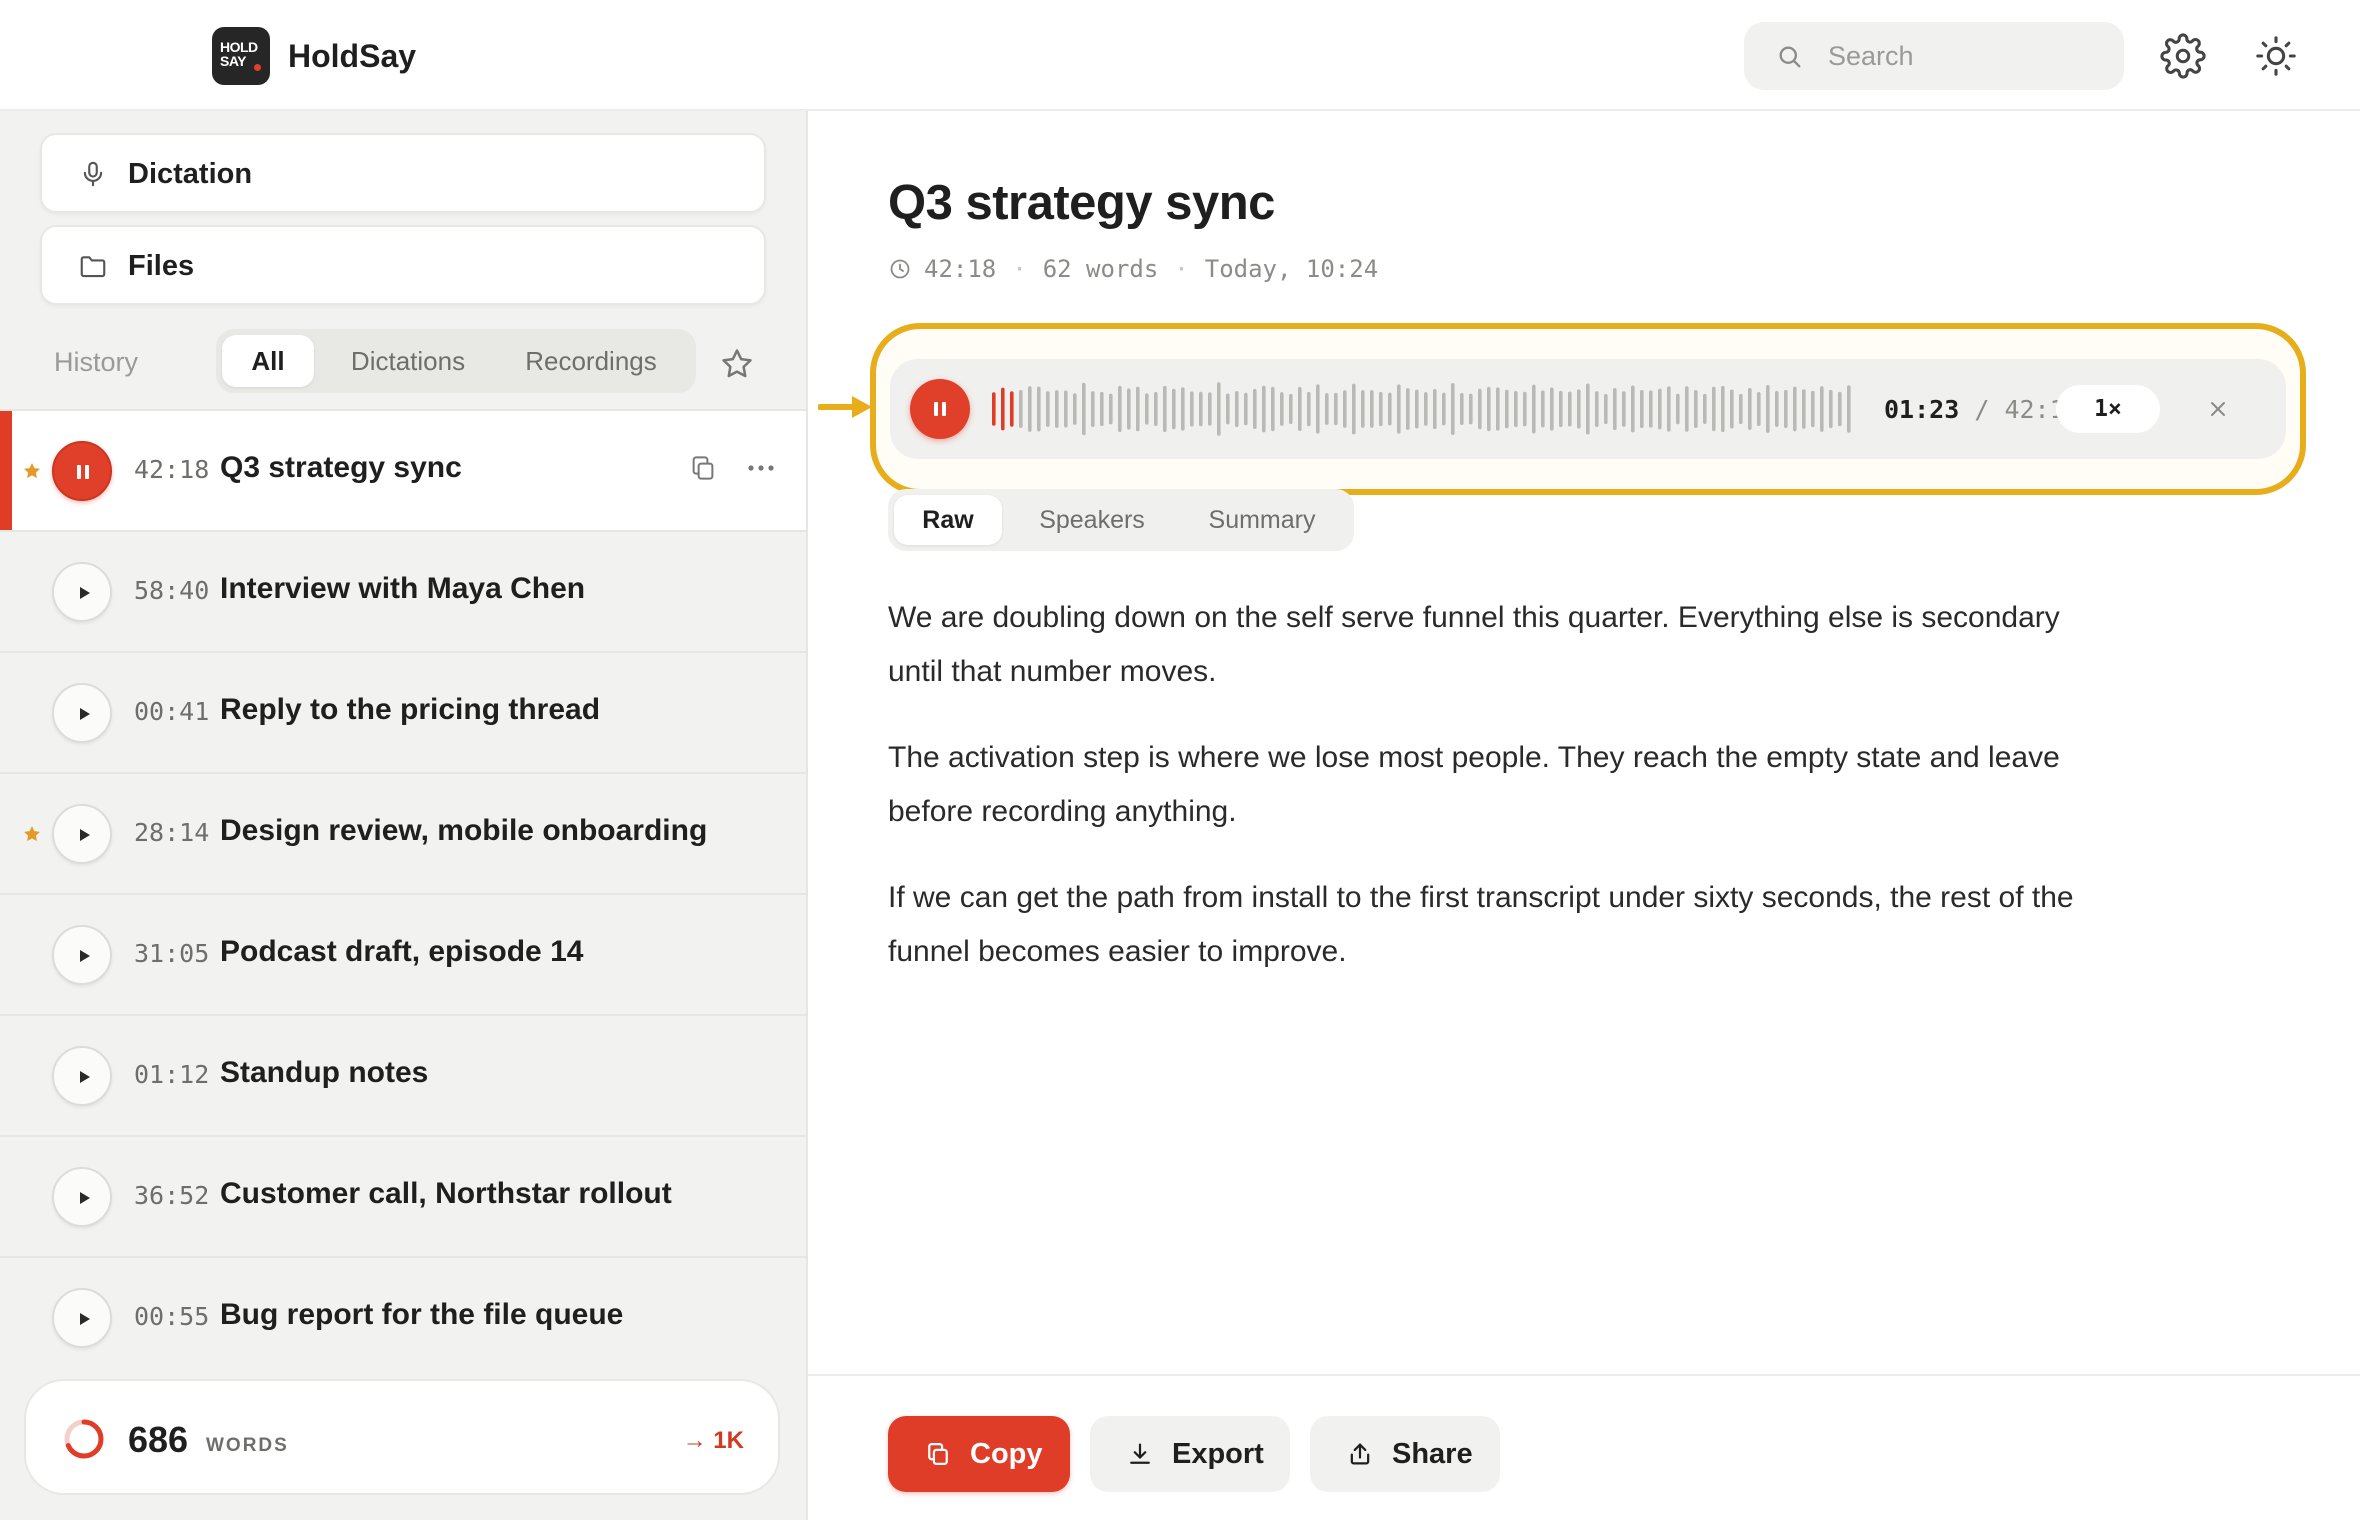  Describe the element at coordinates (1963, 56) in the screenshot. I see `search-input` at that location.